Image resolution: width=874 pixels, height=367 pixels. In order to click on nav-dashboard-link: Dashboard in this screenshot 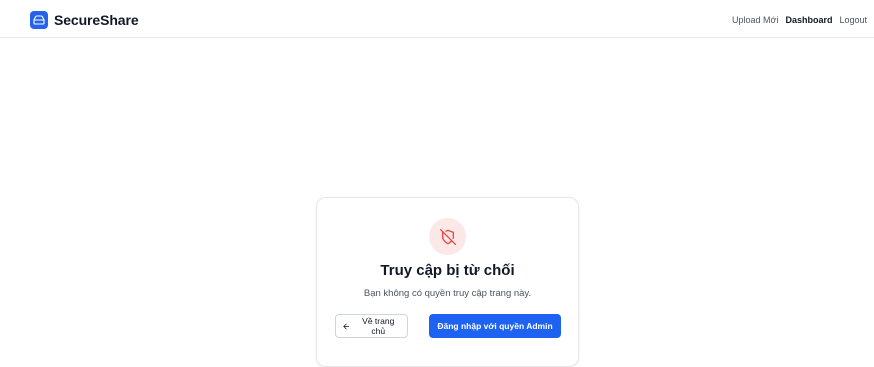, I will do `click(808, 20)`.